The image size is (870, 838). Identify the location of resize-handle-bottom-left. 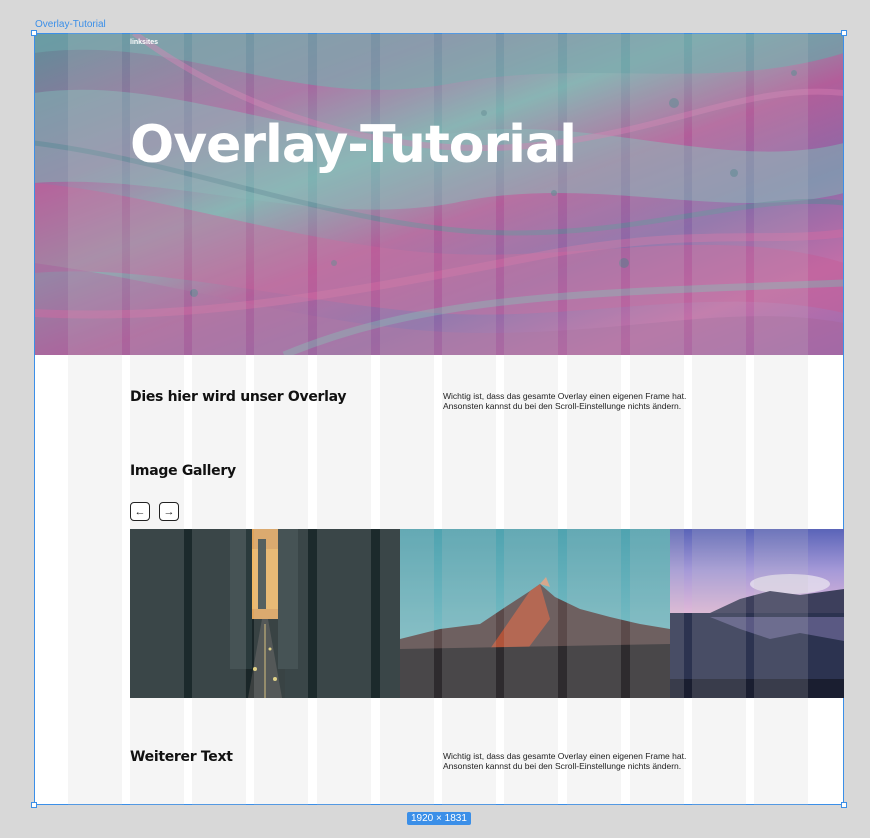
(34, 805).